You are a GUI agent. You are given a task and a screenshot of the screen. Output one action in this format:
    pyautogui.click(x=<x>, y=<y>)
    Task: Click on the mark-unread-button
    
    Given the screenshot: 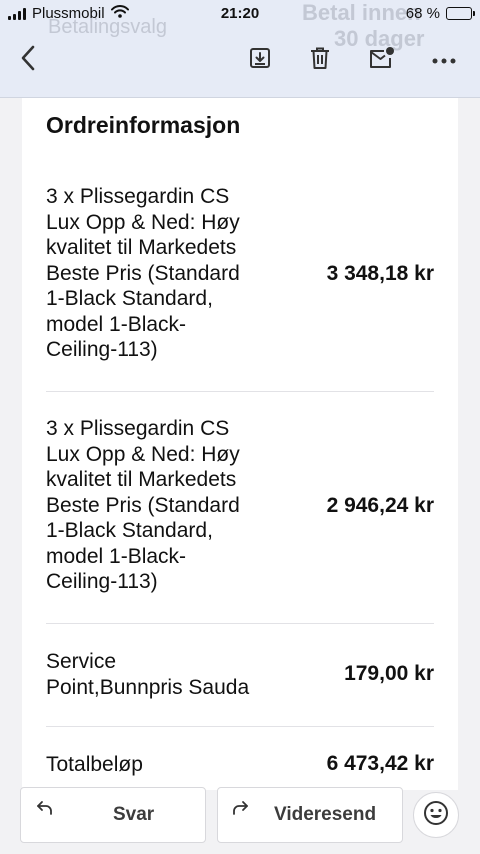 What is the action you would take?
    pyautogui.click(x=382, y=60)
    